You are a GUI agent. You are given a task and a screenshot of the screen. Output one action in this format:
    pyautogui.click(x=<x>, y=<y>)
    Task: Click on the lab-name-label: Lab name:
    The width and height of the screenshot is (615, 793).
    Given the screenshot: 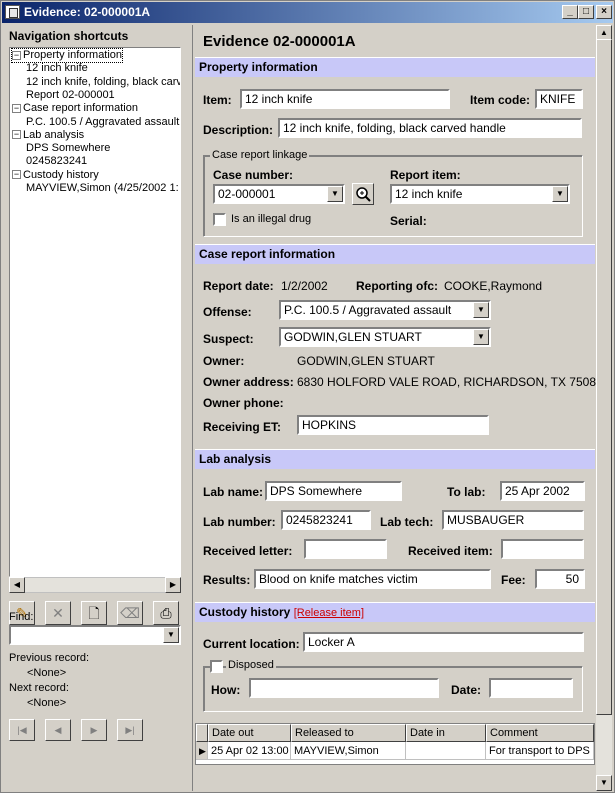 What is the action you would take?
    pyautogui.click(x=233, y=492)
    